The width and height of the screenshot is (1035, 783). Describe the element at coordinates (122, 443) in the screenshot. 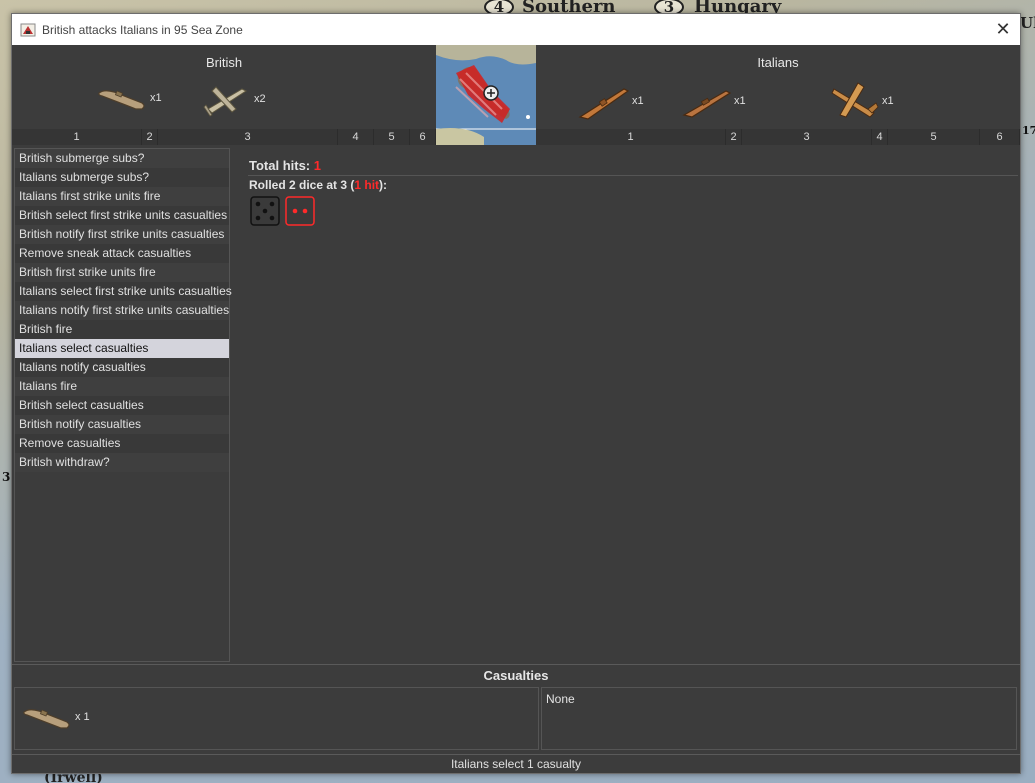

I see `step-item: Remove casualties` at that location.